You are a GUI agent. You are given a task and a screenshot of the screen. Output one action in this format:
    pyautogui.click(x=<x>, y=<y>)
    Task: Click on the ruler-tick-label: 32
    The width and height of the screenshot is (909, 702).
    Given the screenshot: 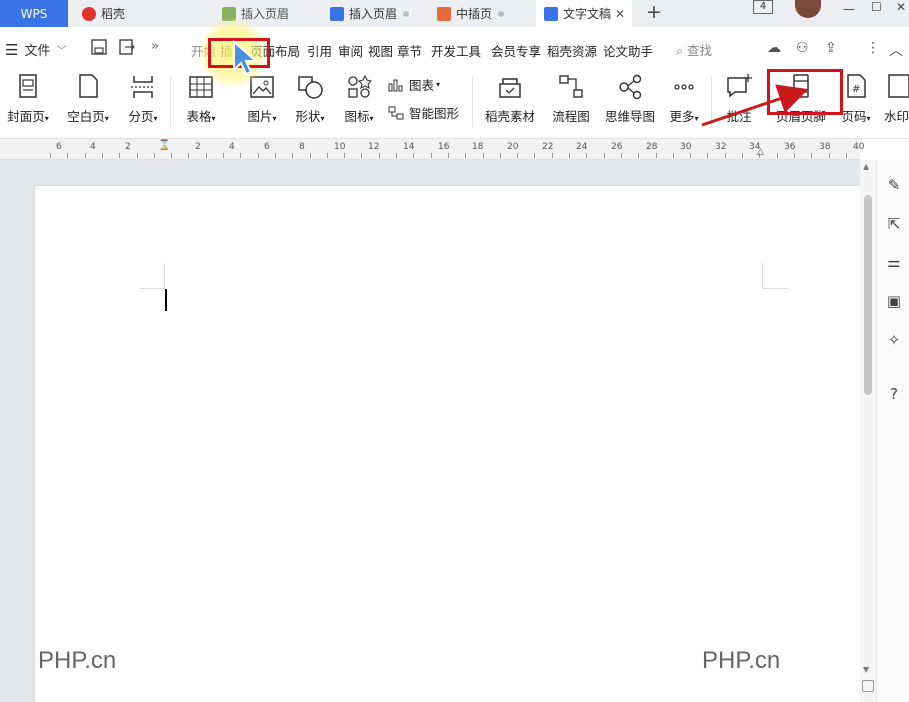 What is the action you would take?
    pyautogui.click(x=721, y=147)
    